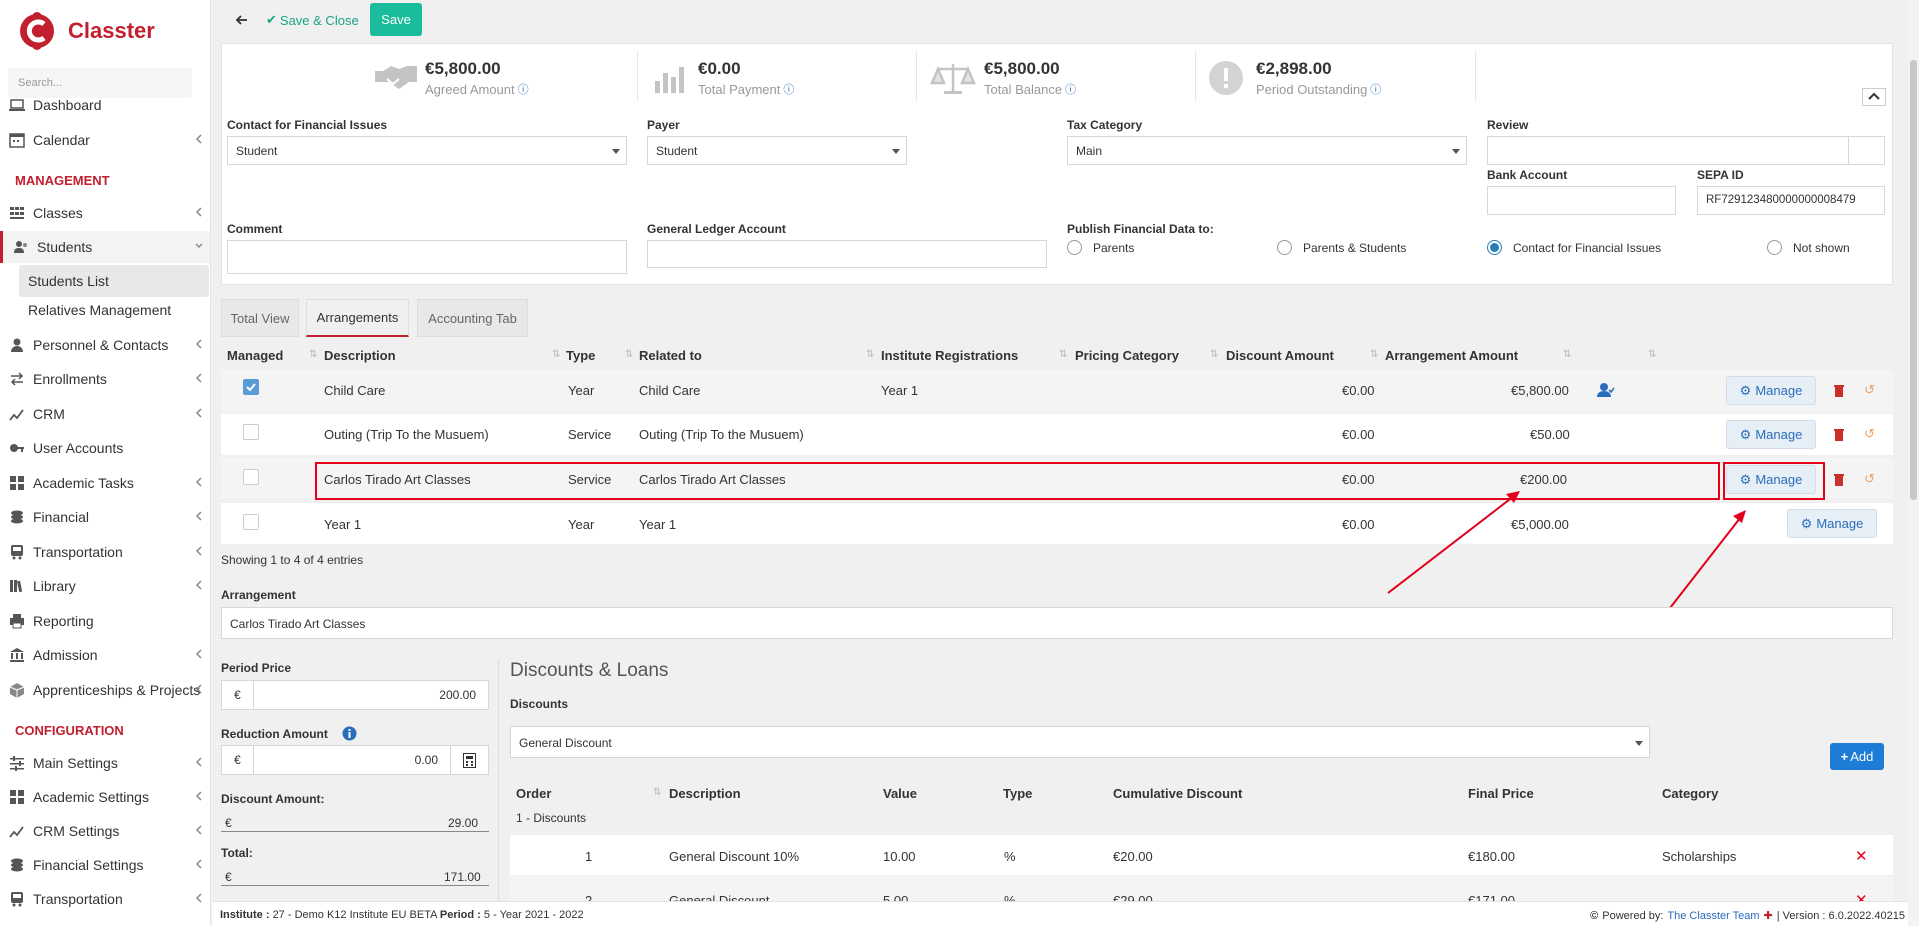  I want to click on arrangement-input: Carlos Tirado Art Classes, so click(1057, 623).